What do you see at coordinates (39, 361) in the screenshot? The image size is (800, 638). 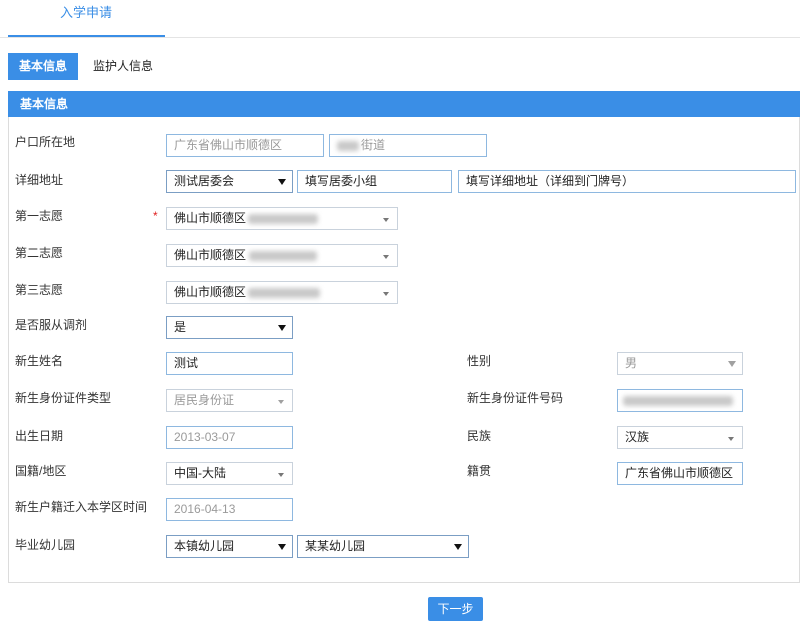 I see `student-name-label: 新生姓名` at bounding box center [39, 361].